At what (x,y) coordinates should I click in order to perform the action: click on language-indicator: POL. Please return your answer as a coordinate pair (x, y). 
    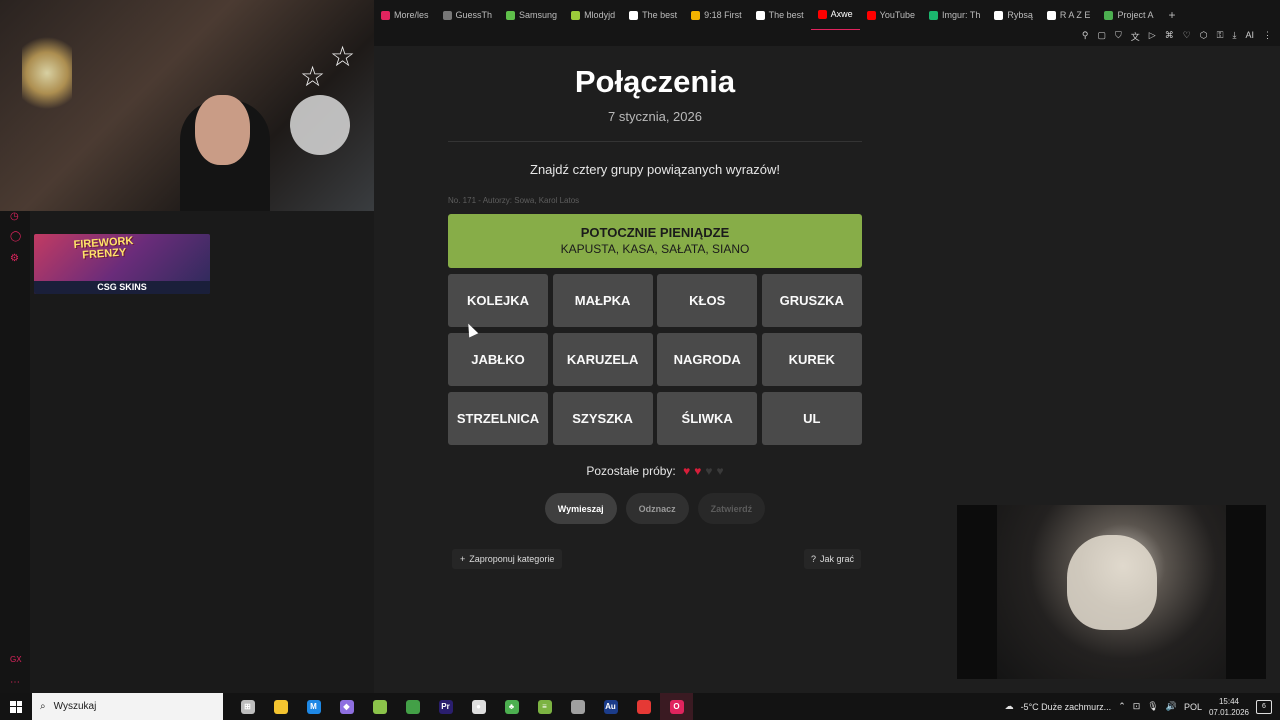
    Looking at the image, I should click on (1193, 707).